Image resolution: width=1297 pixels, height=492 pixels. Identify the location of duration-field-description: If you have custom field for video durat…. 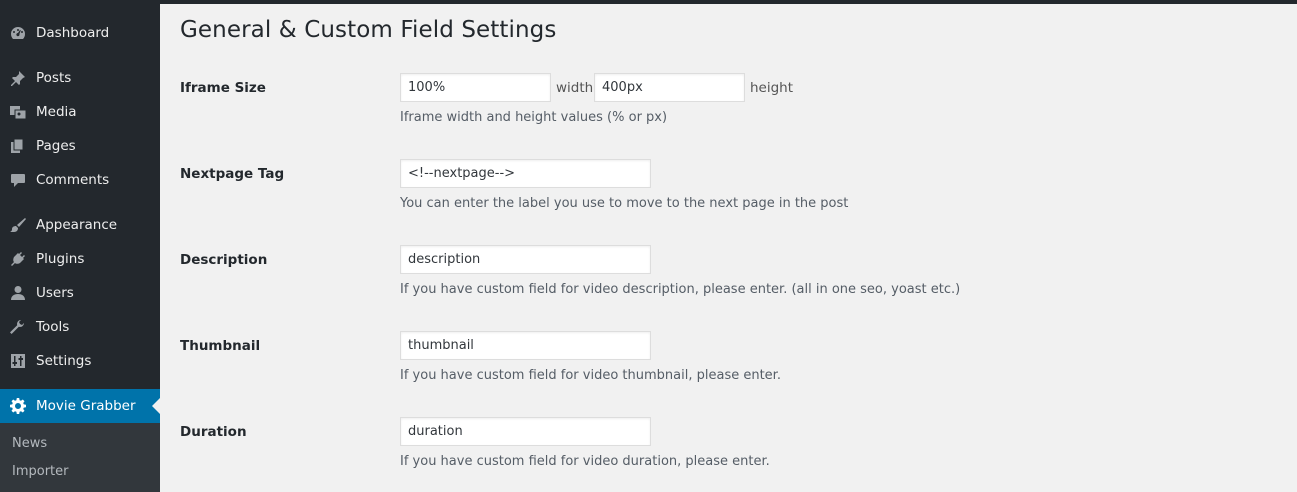
(585, 461).